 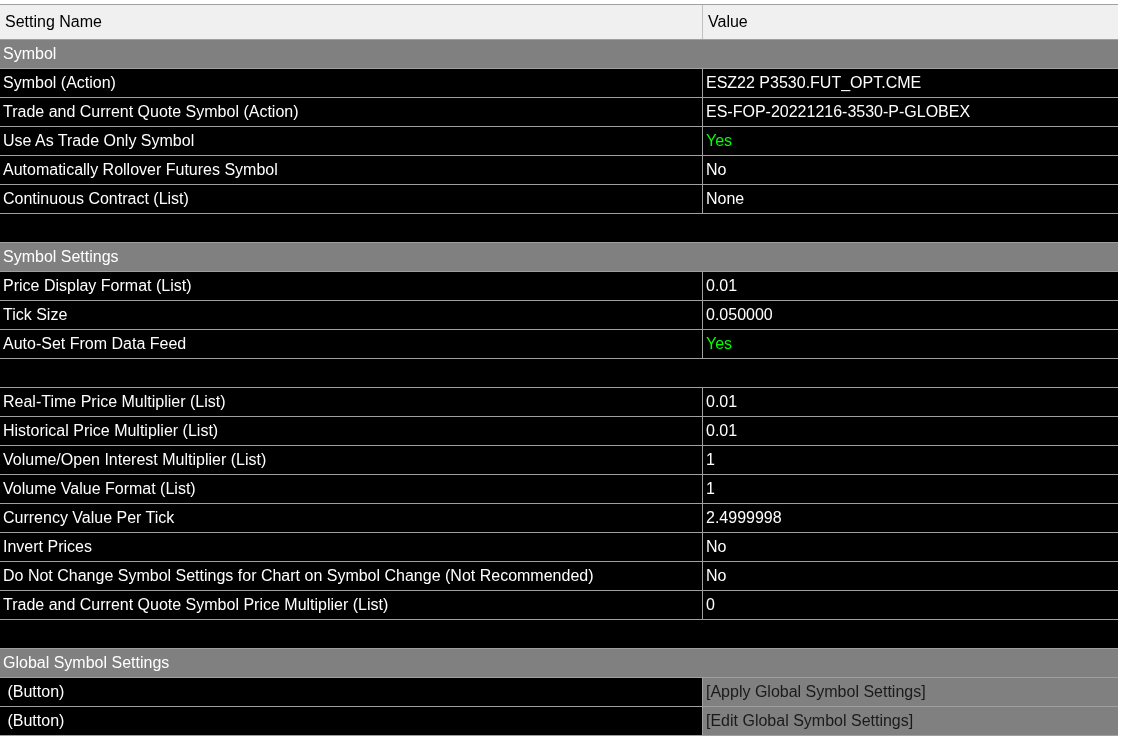 I want to click on setting-name-cell: Price Display Format (List), so click(x=351, y=286).